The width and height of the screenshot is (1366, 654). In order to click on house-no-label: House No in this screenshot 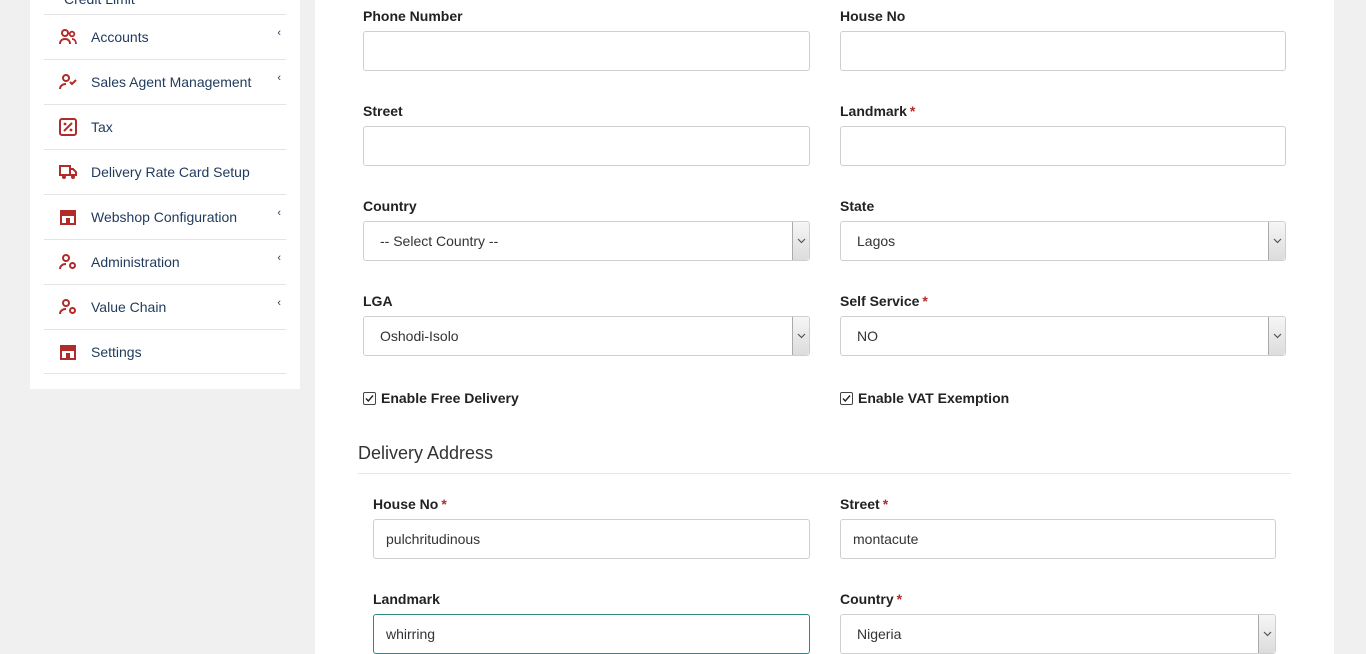, I will do `click(873, 16)`.